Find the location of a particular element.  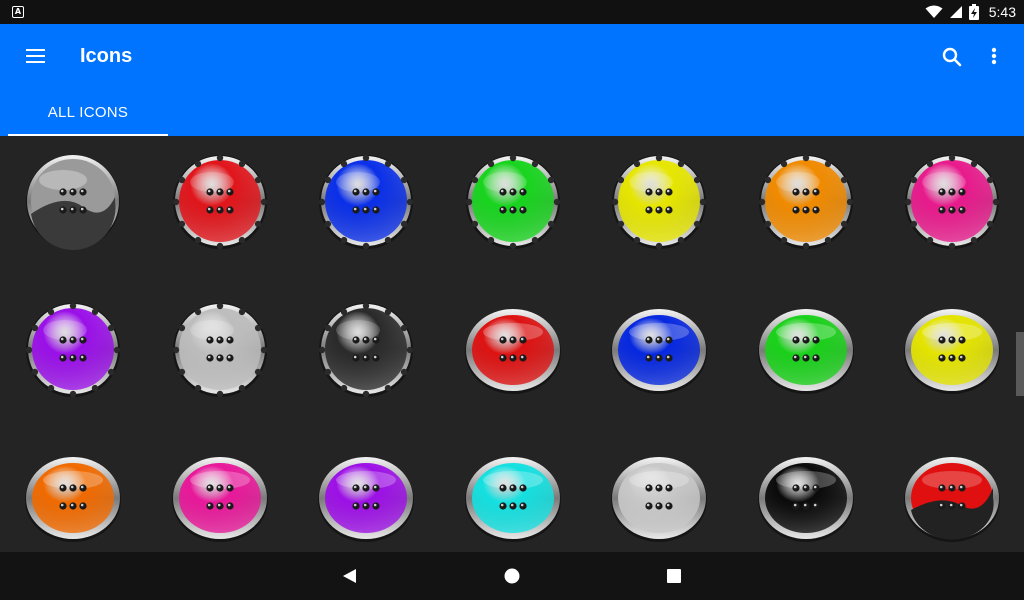

navigation-bar is located at coordinates (512, 576).